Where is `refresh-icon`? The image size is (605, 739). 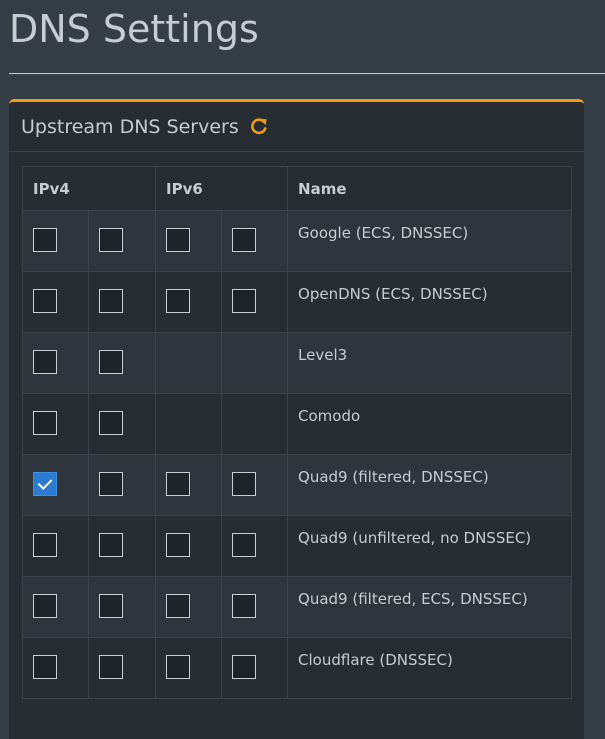 refresh-icon is located at coordinates (259, 127).